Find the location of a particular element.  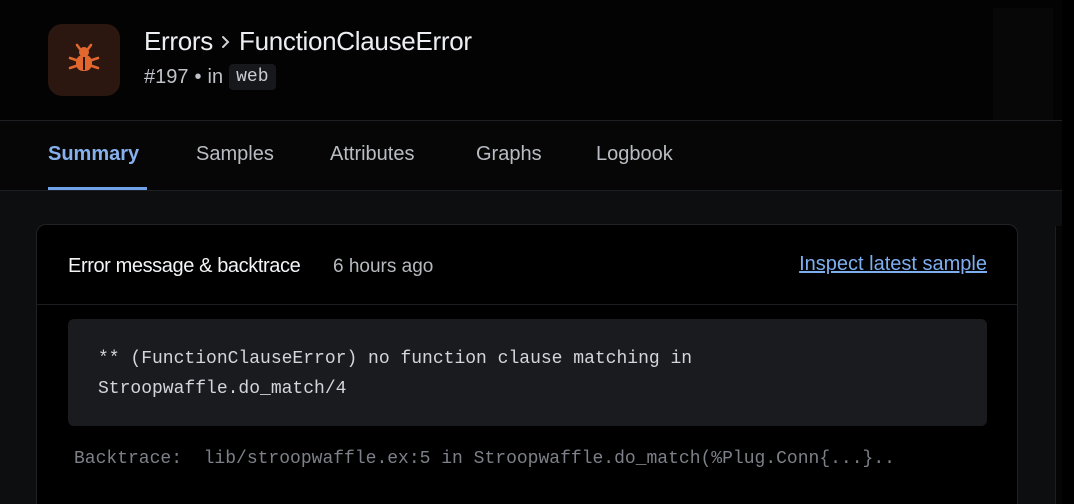

incident-number: #197 is located at coordinates (166, 76).